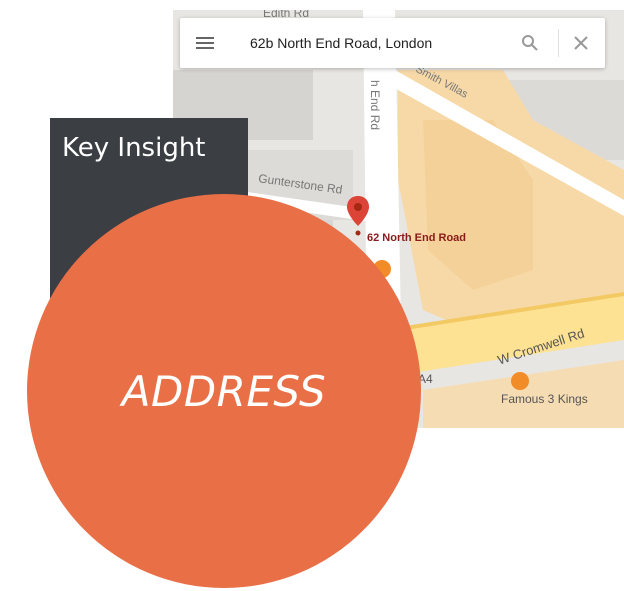 The height and width of the screenshot is (591, 624). I want to click on close-button, so click(581, 43).